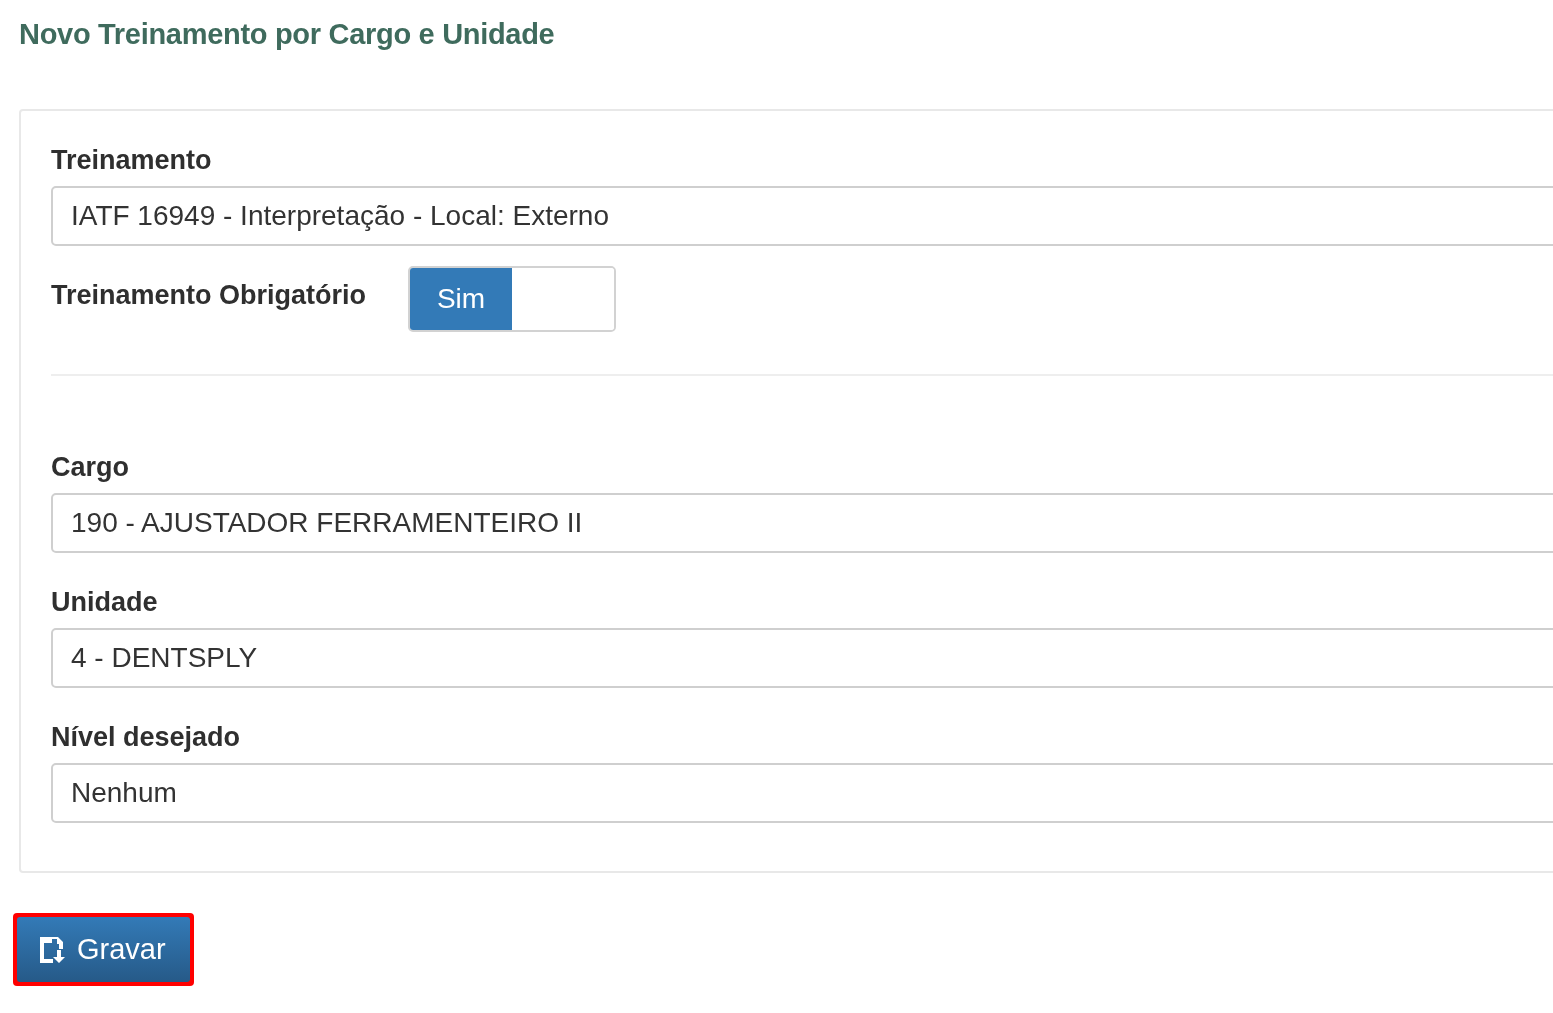  I want to click on toggle-on-label: Sim, so click(461, 299).